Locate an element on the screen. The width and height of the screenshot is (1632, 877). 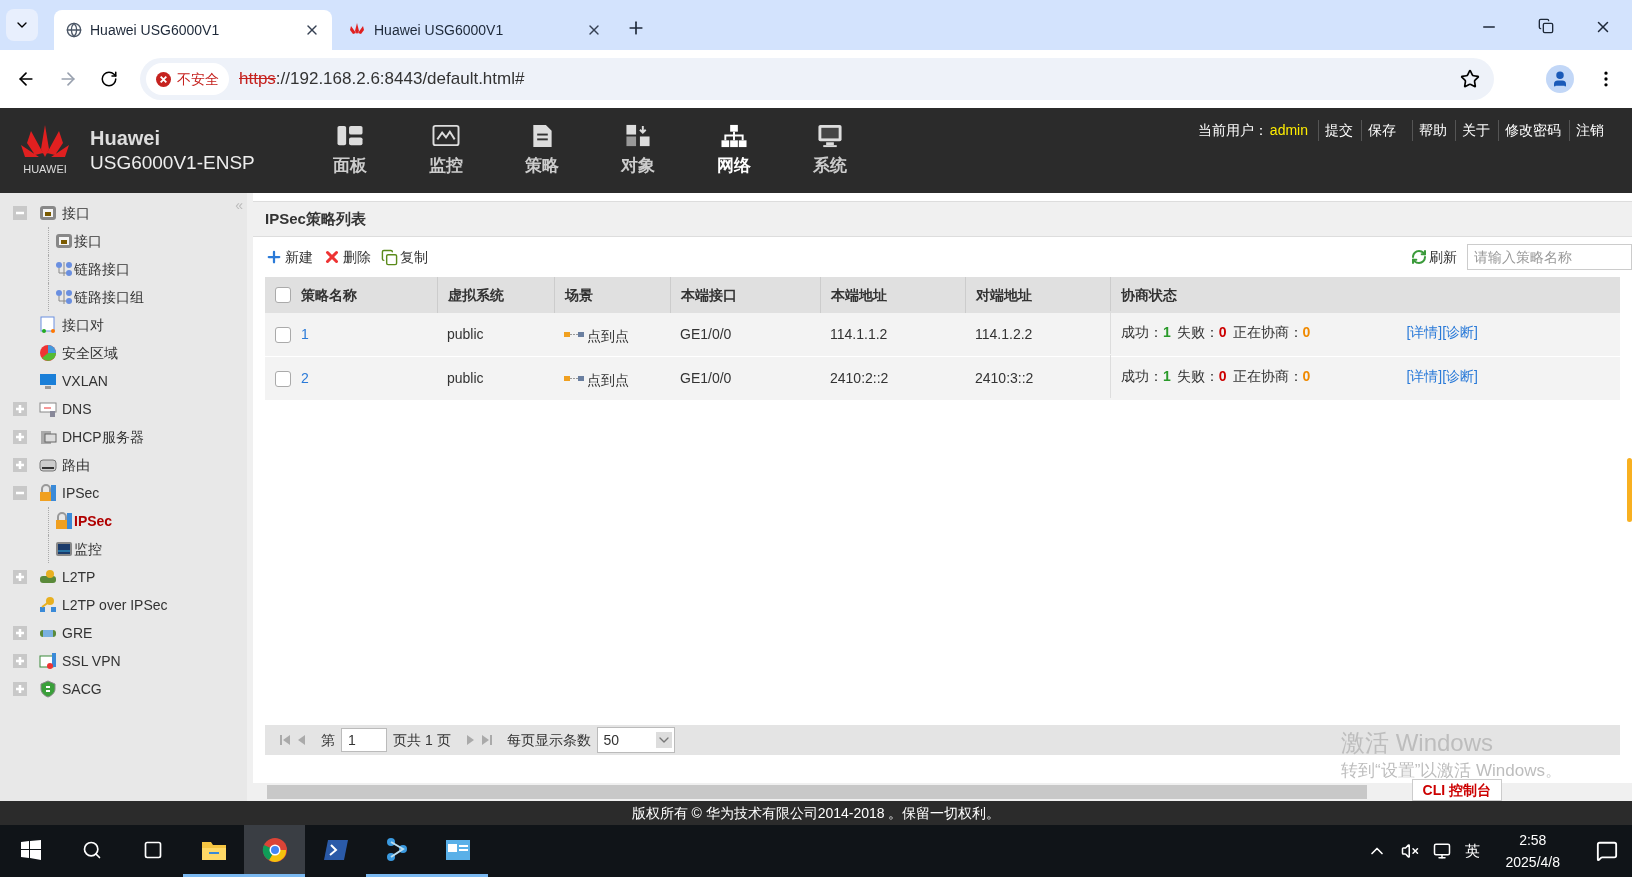
page-field: 1 is located at coordinates (364, 740).